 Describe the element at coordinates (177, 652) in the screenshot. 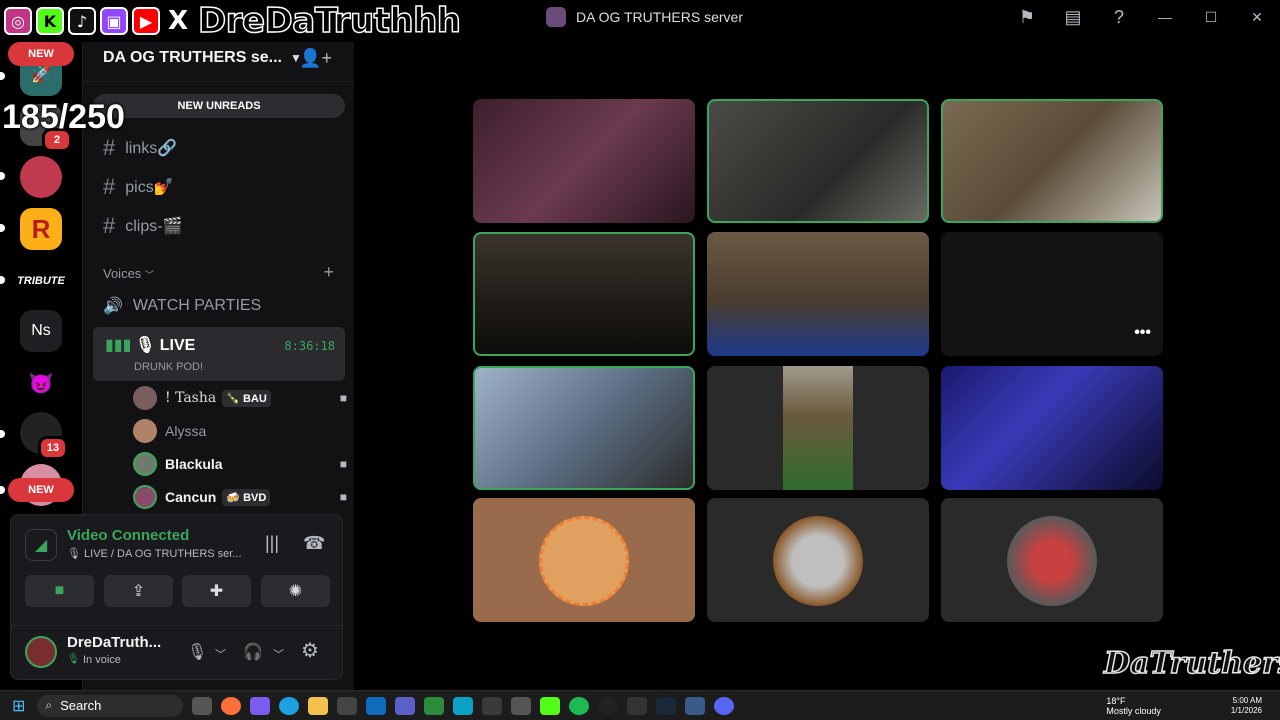

I see `user-panel: DreDaTruth... 🎙 In voice 🎙 ﹀ 🎧 ﹀ ⚙` at that location.